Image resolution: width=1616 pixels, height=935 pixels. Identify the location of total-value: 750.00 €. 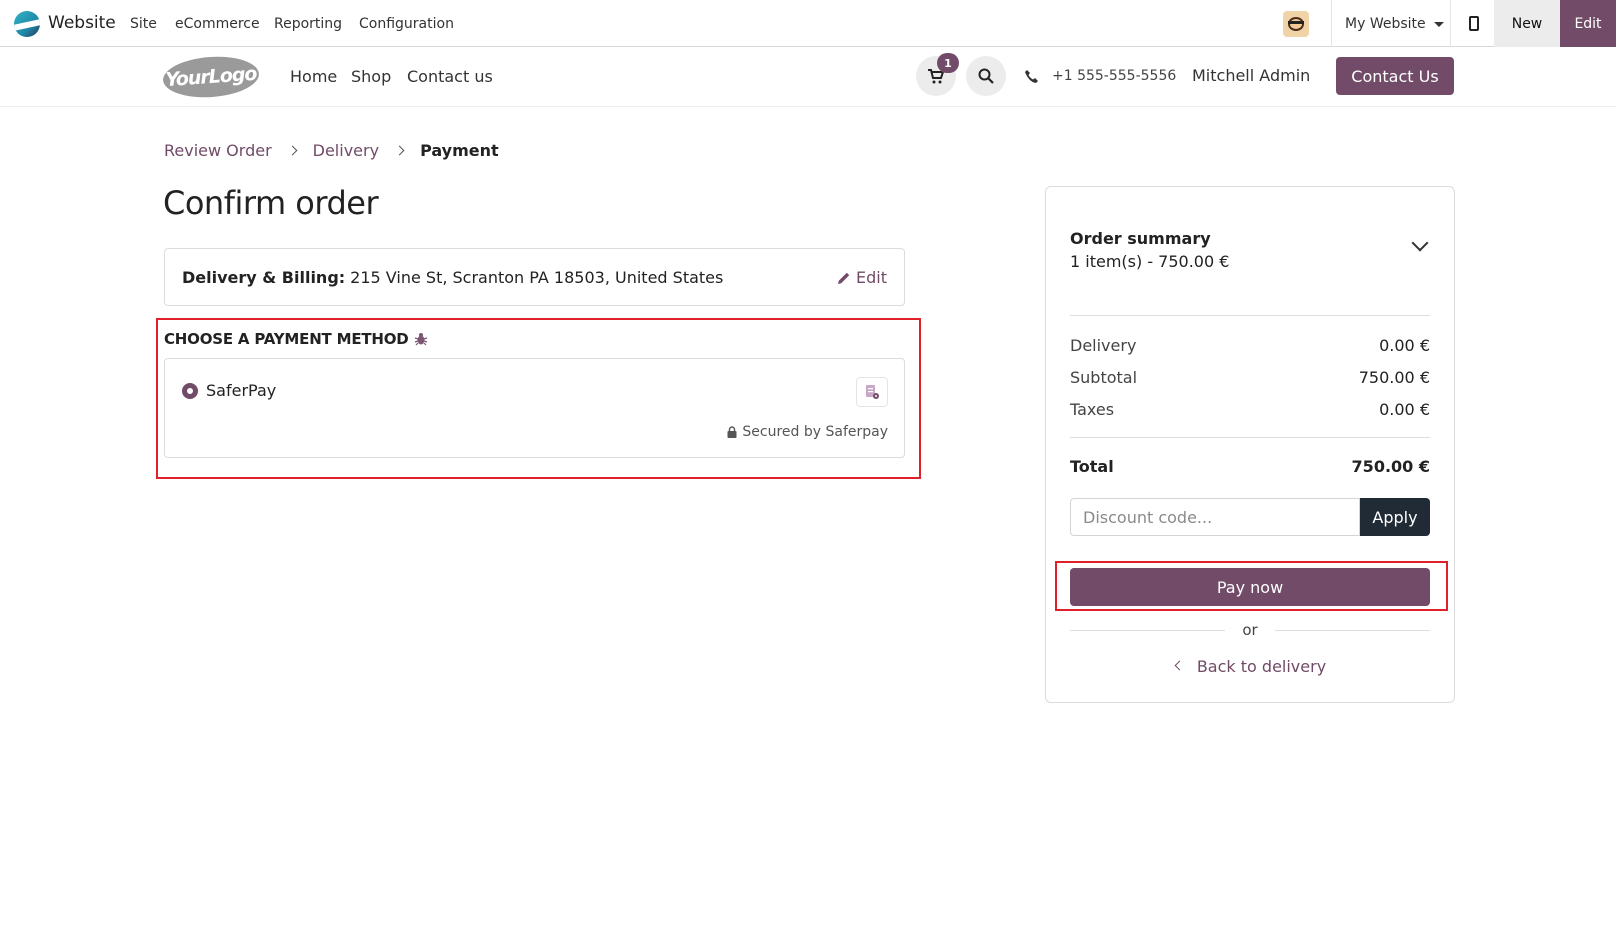
(1390, 466).